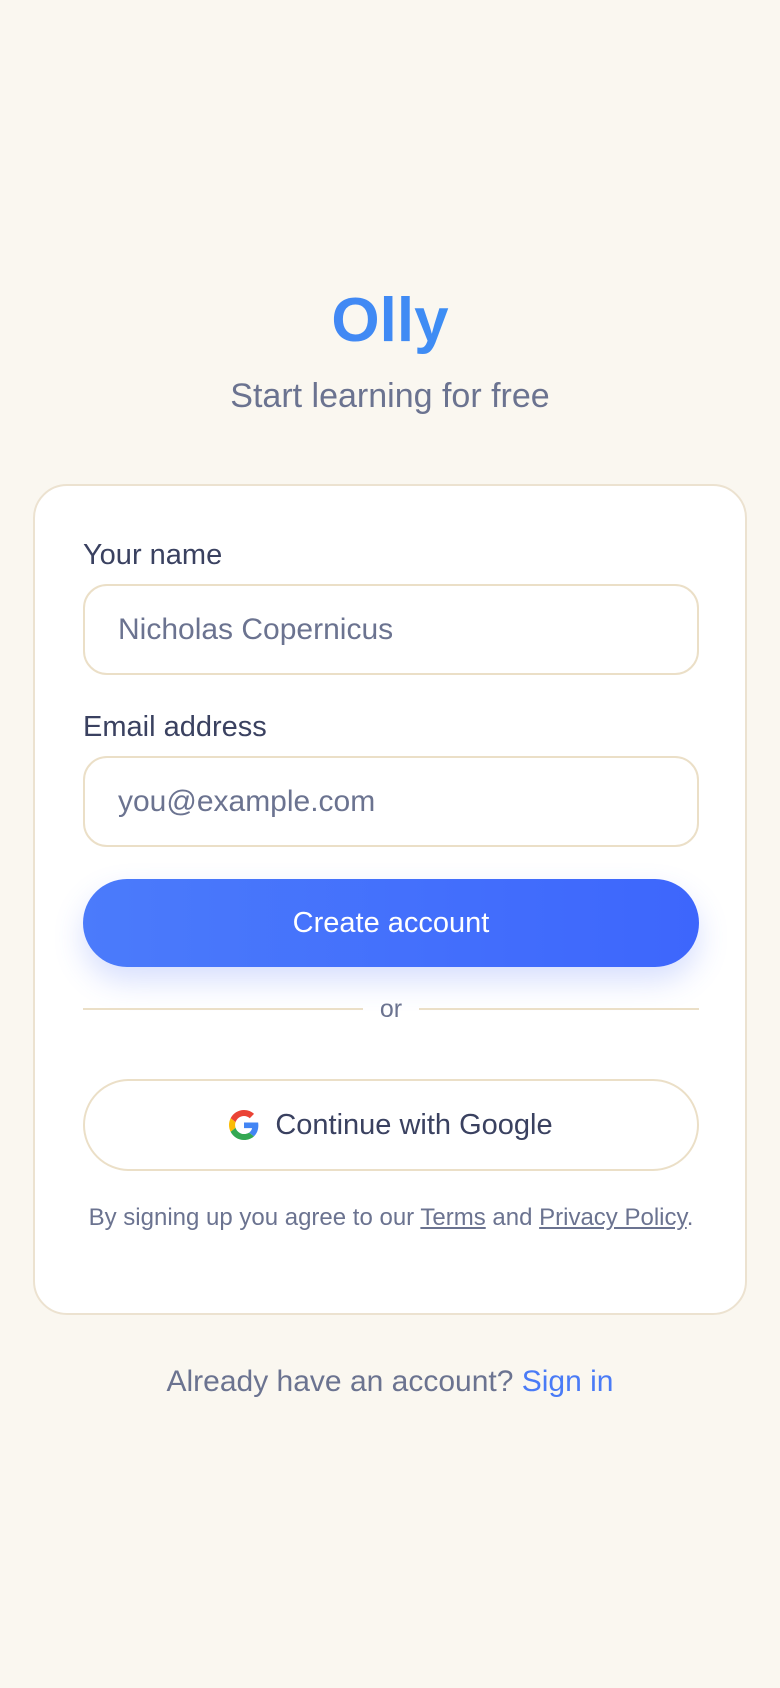 This screenshot has width=780, height=1688. Describe the element at coordinates (175, 727) in the screenshot. I see `email-field-label: Email address` at that location.